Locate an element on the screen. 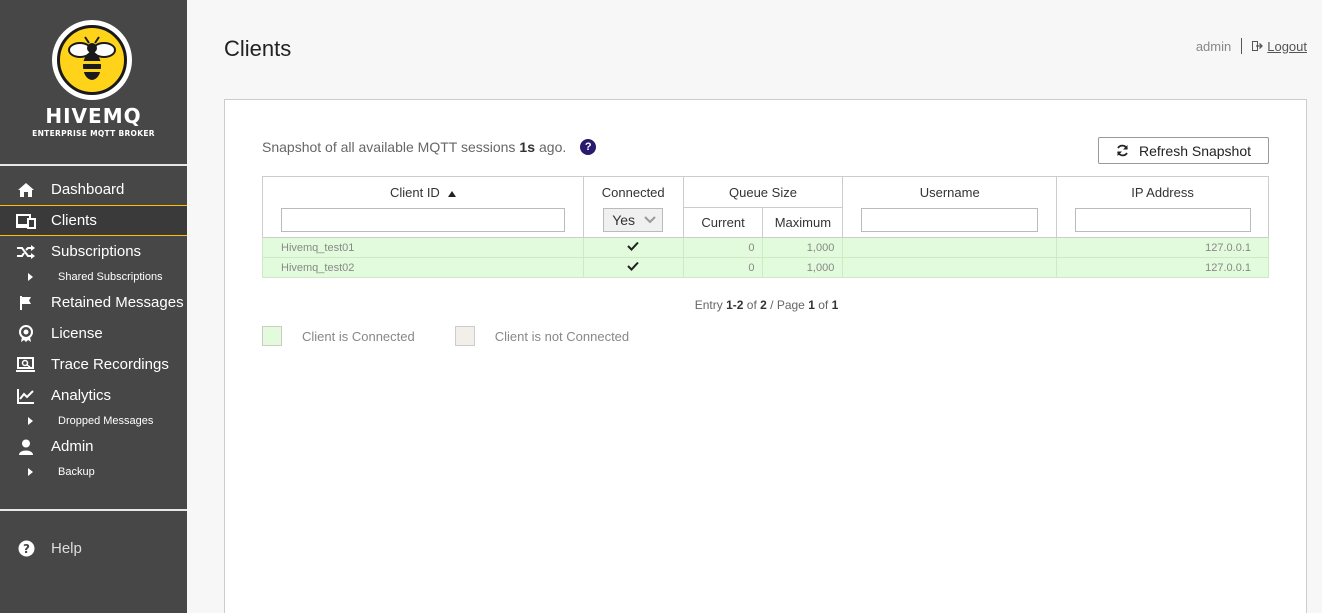 The image size is (1322, 613). home-icon is located at coordinates (26, 190).